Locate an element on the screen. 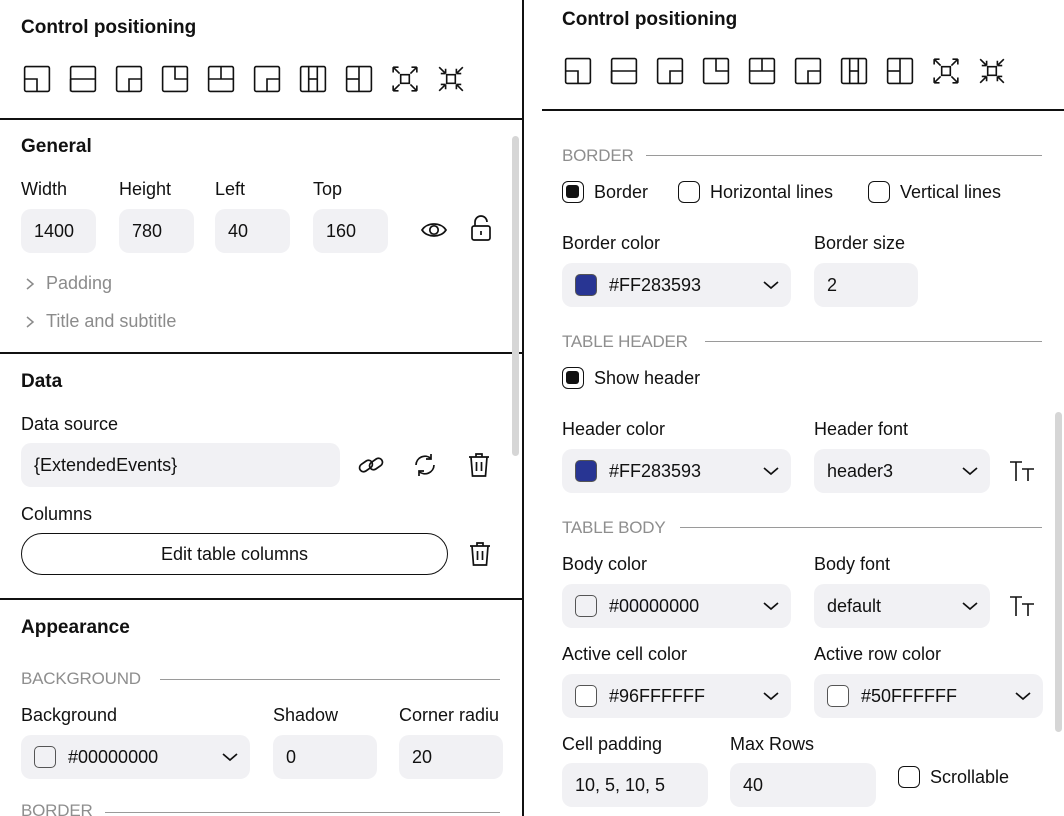 The height and width of the screenshot is (816, 1064). corner-radius-input: 20 is located at coordinates (451, 757).